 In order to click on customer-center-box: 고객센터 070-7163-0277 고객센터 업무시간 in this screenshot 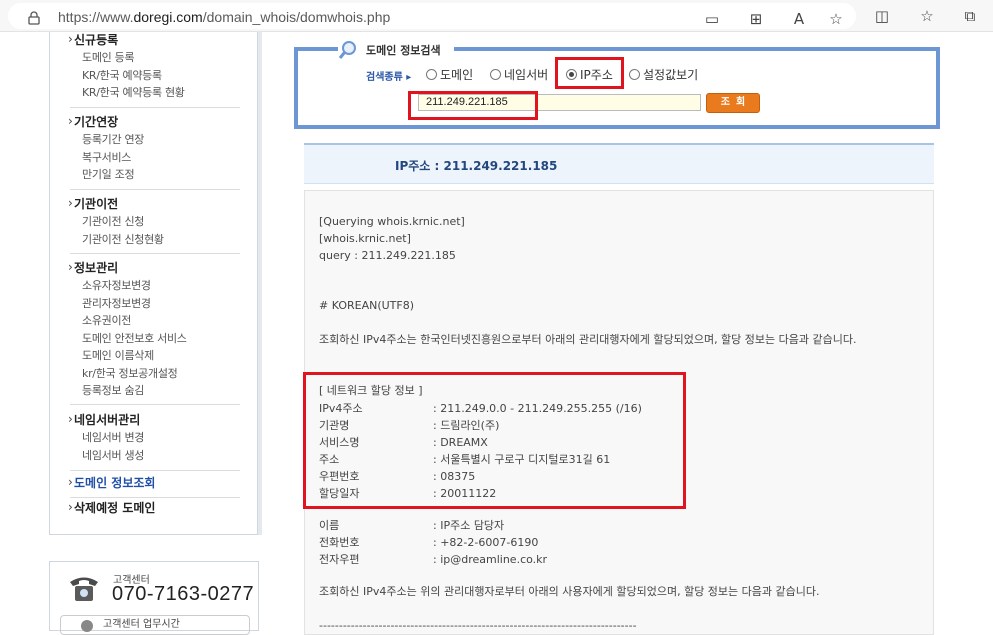, I will do `click(154, 598)`.